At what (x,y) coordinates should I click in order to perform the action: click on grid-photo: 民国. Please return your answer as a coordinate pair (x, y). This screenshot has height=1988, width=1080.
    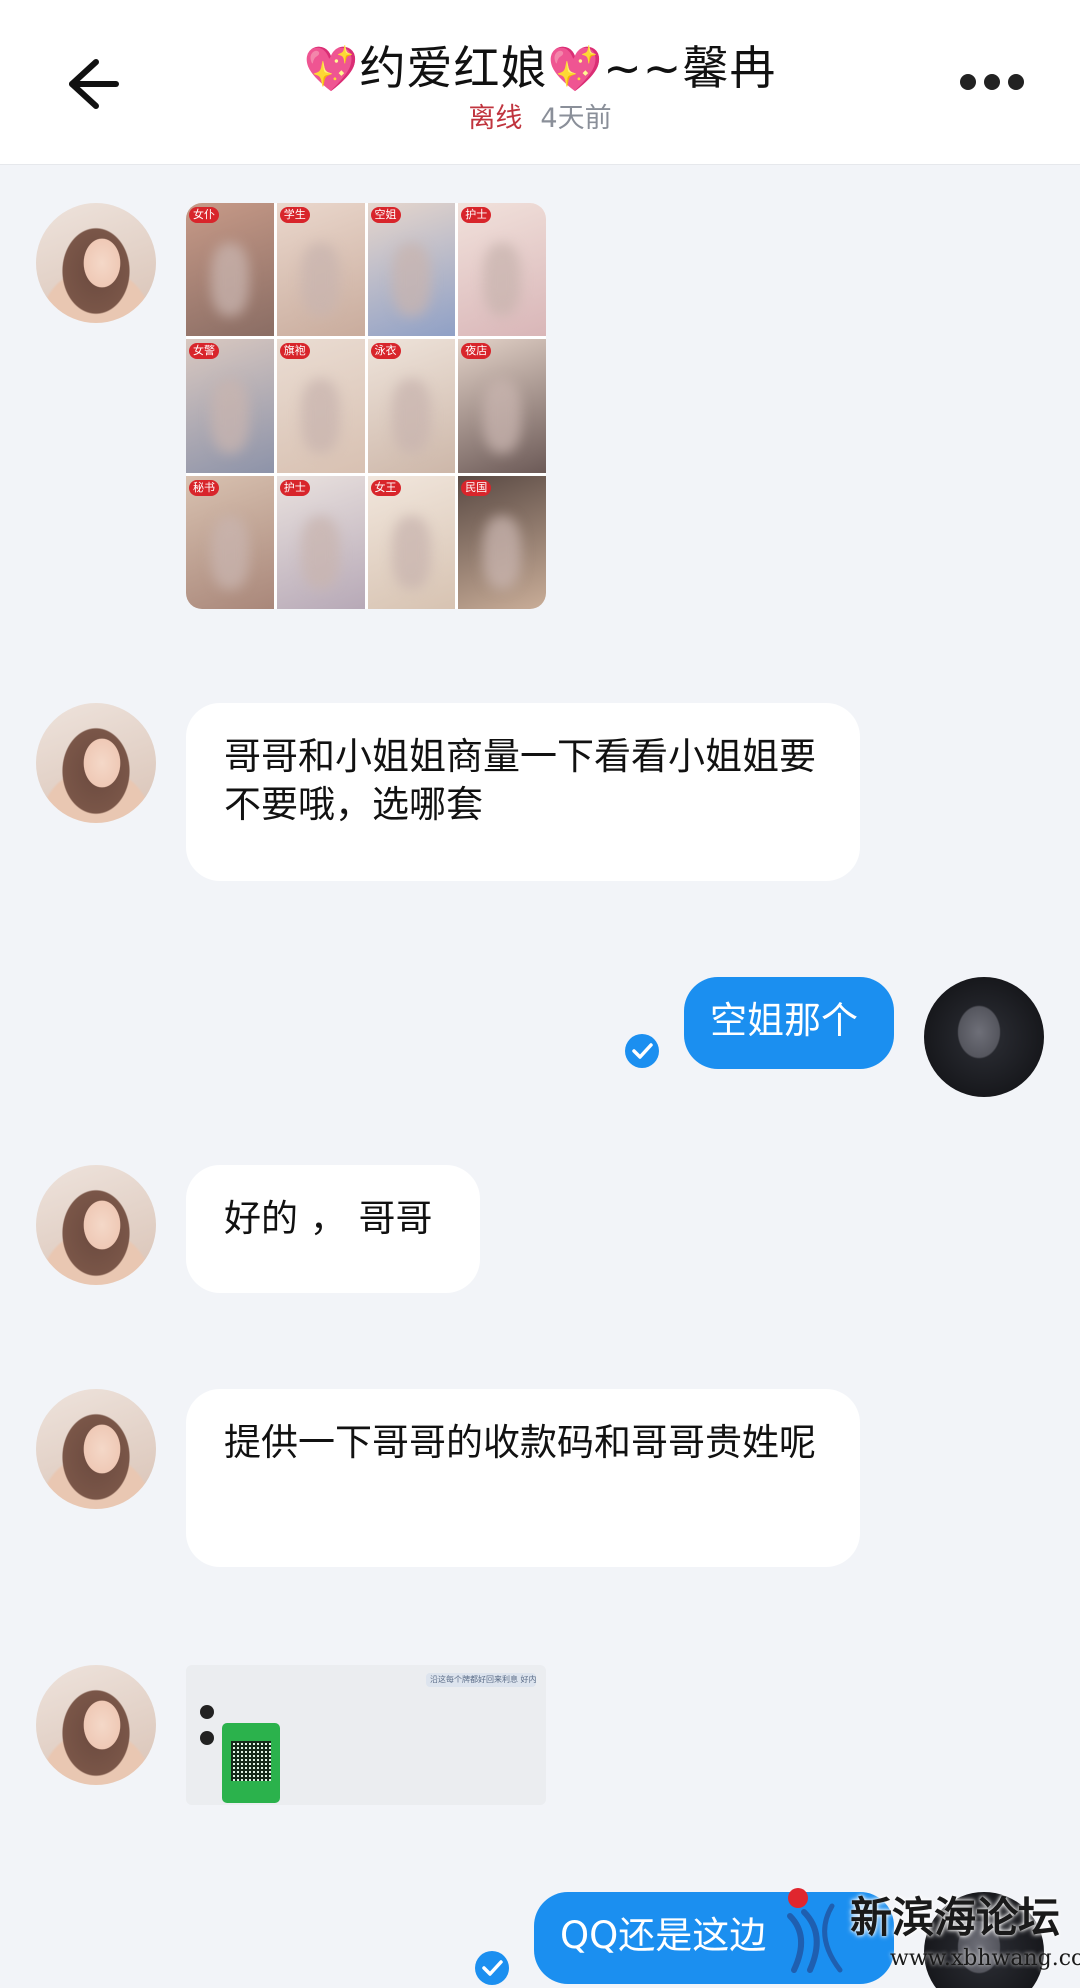
    Looking at the image, I should click on (502, 542).